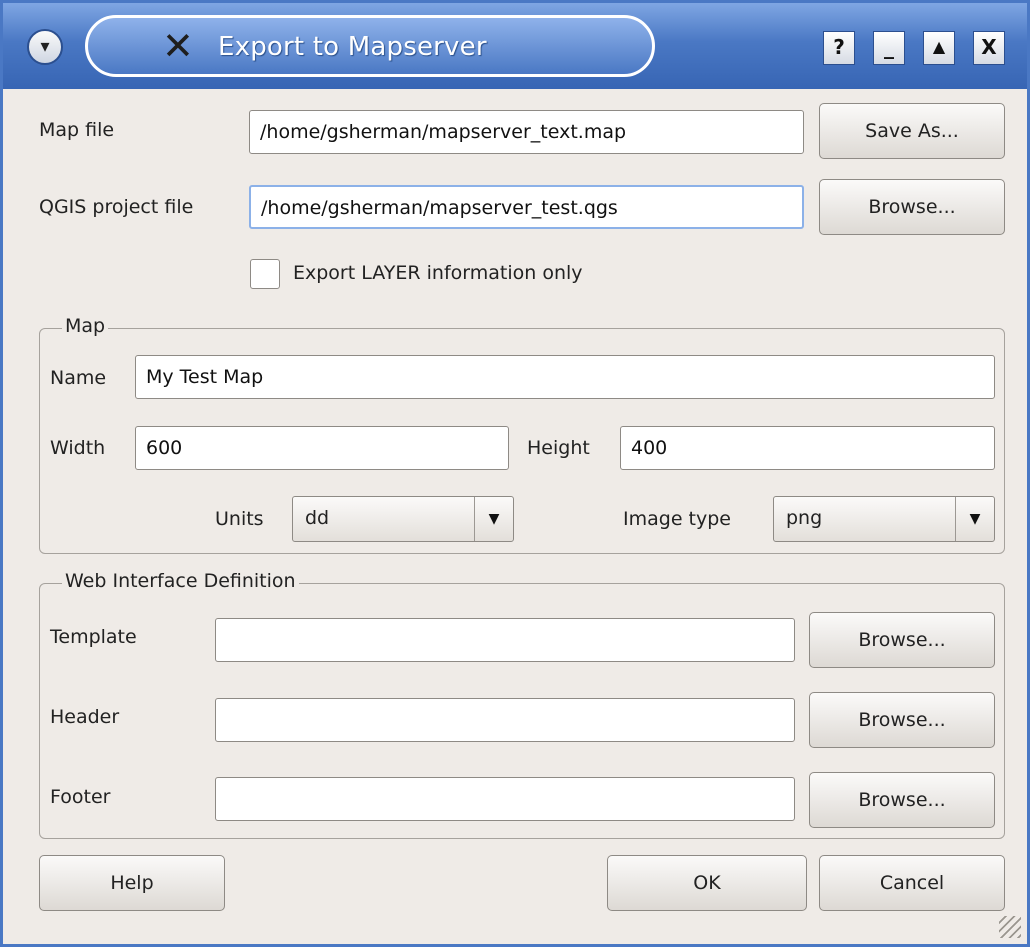  I want to click on footer-input, so click(505, 799).